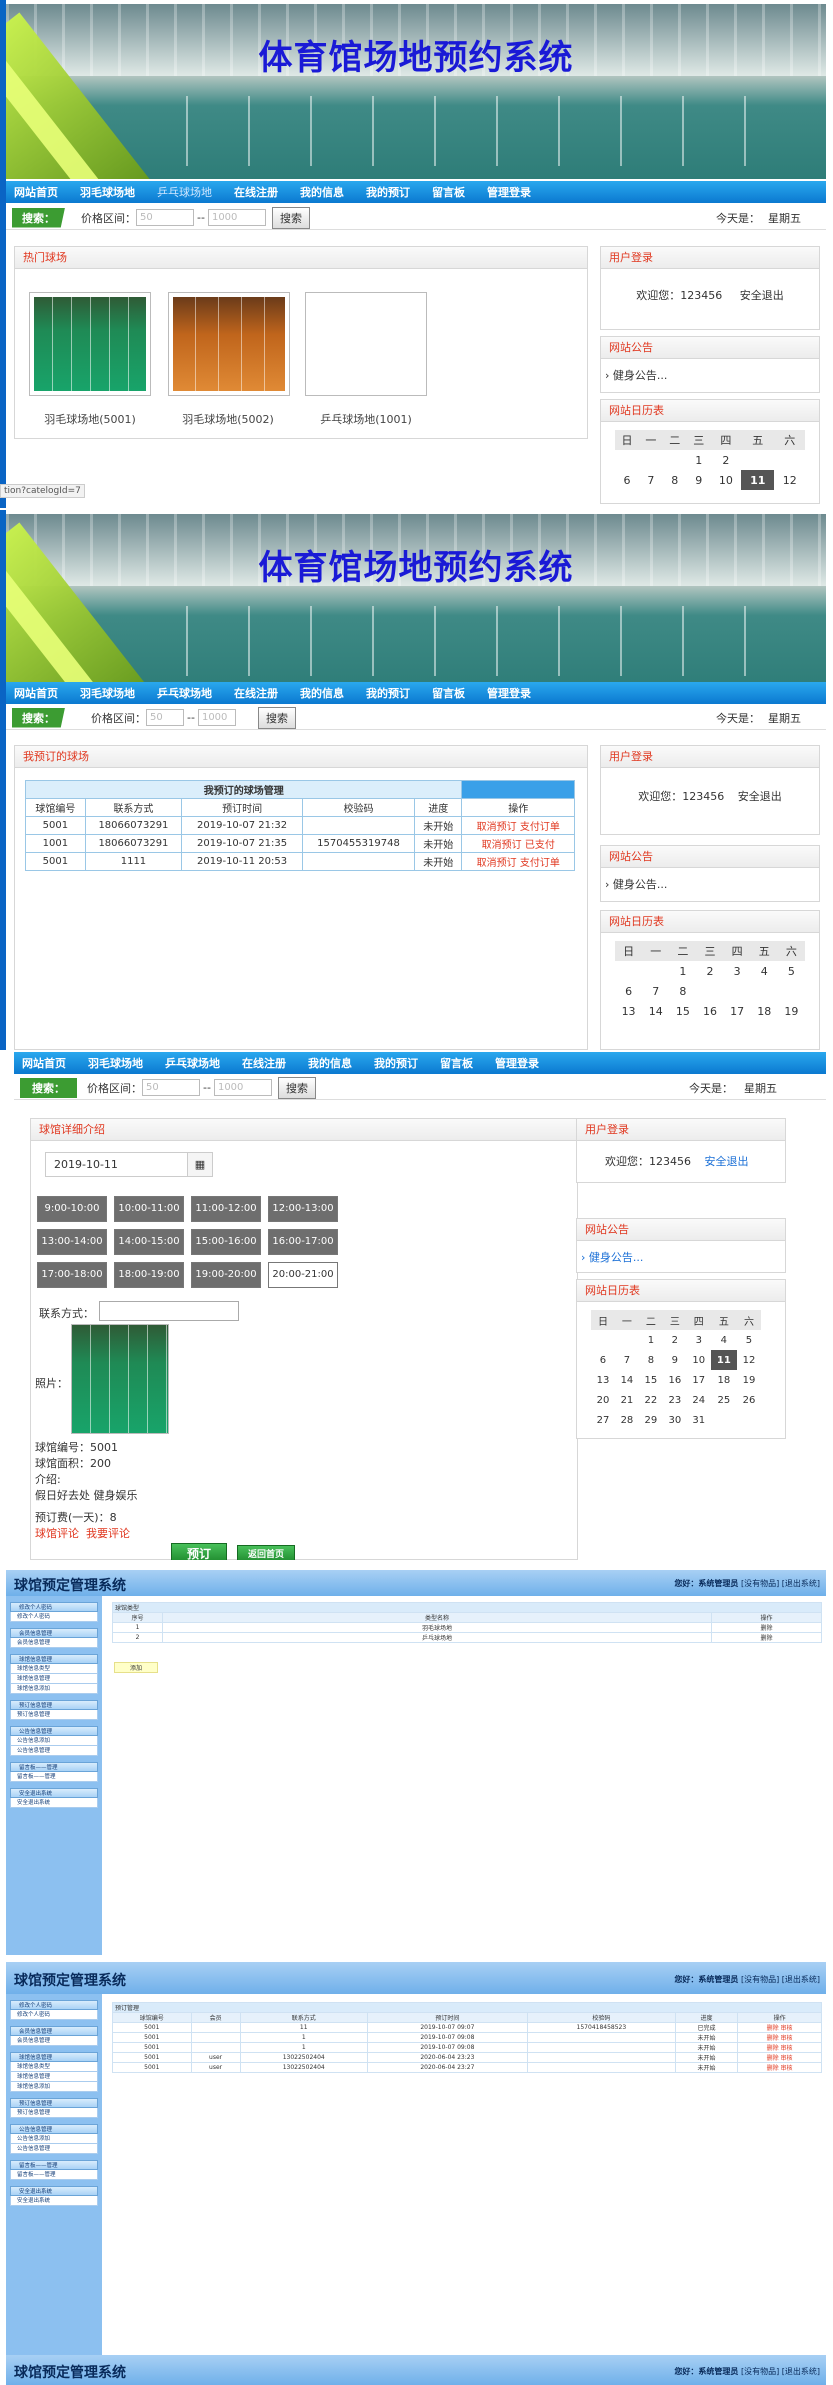 This screenshot has width=833, height=2385. What do you see at coordinates (303, 1209) in the screenshot?
I see `time-slot: 12:00-13:00` at bounding box center [303, 1209].